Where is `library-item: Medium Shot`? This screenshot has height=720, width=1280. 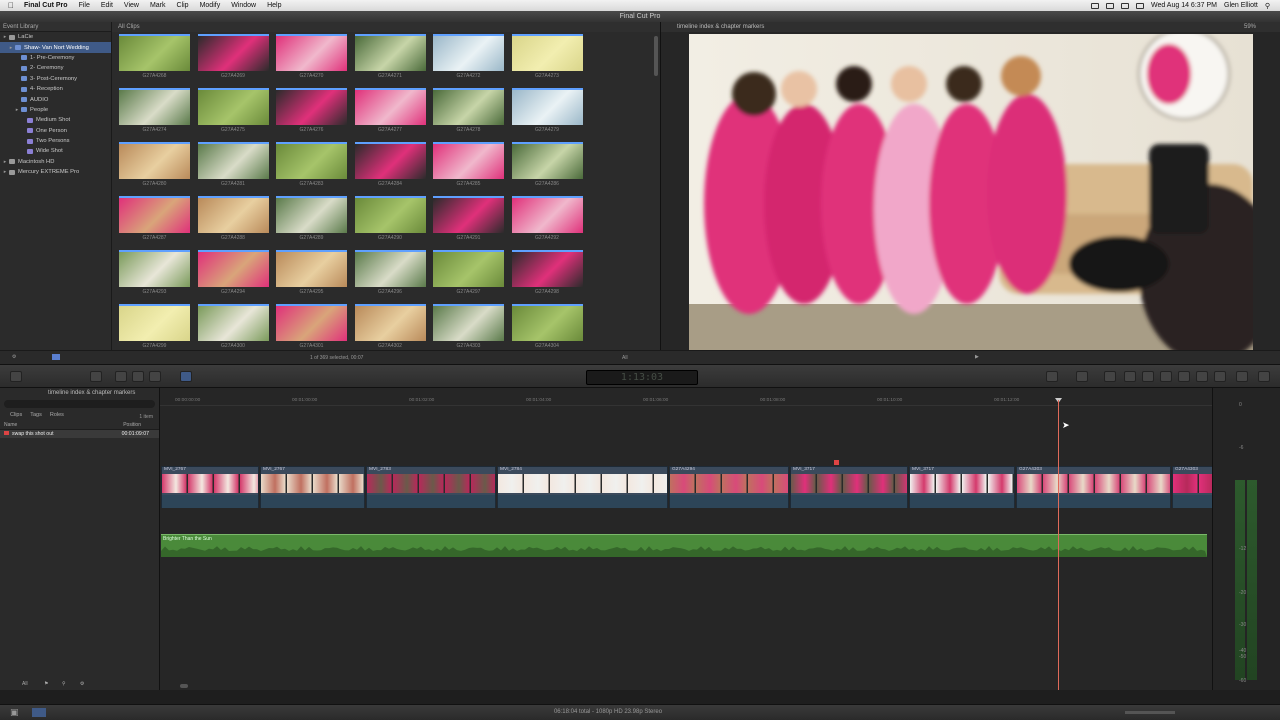
library-item: Medium Shot is located at coordinates (55, 120).